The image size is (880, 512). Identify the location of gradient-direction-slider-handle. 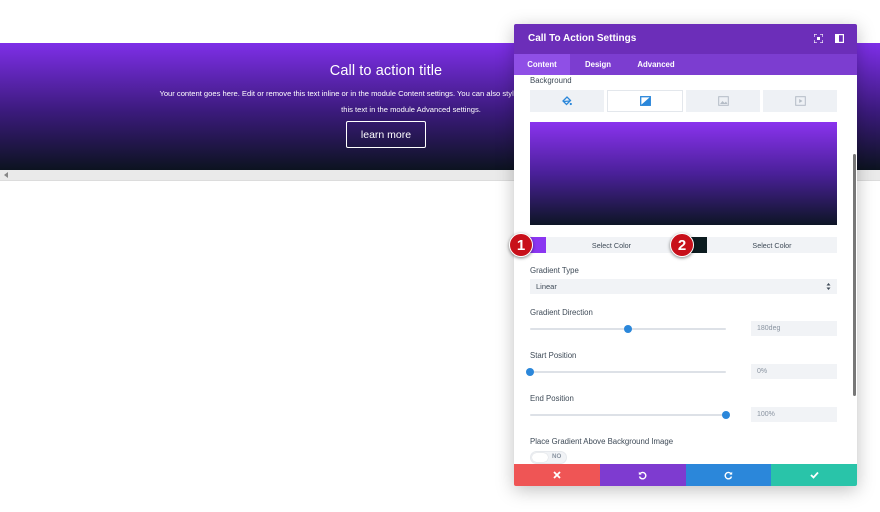
(628, 329).